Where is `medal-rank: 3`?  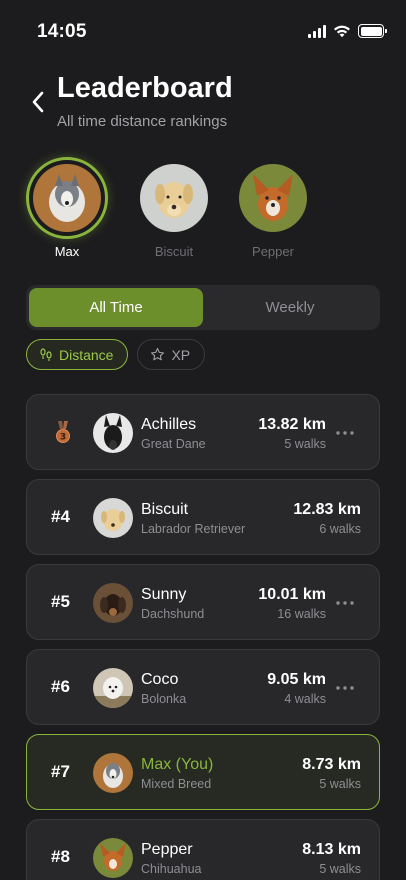
medal-rank: 3 is located at coordinates (63, 438).